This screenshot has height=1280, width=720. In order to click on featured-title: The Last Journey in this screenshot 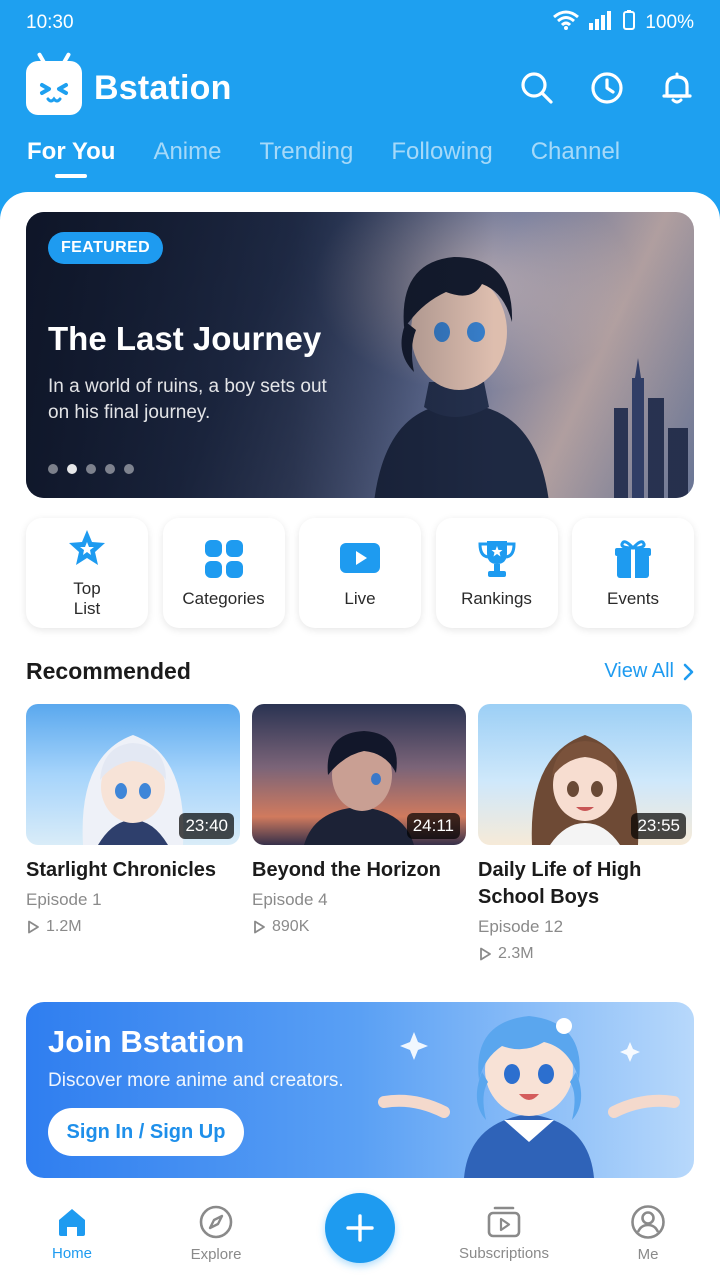, I will do `click(185, 338)`.